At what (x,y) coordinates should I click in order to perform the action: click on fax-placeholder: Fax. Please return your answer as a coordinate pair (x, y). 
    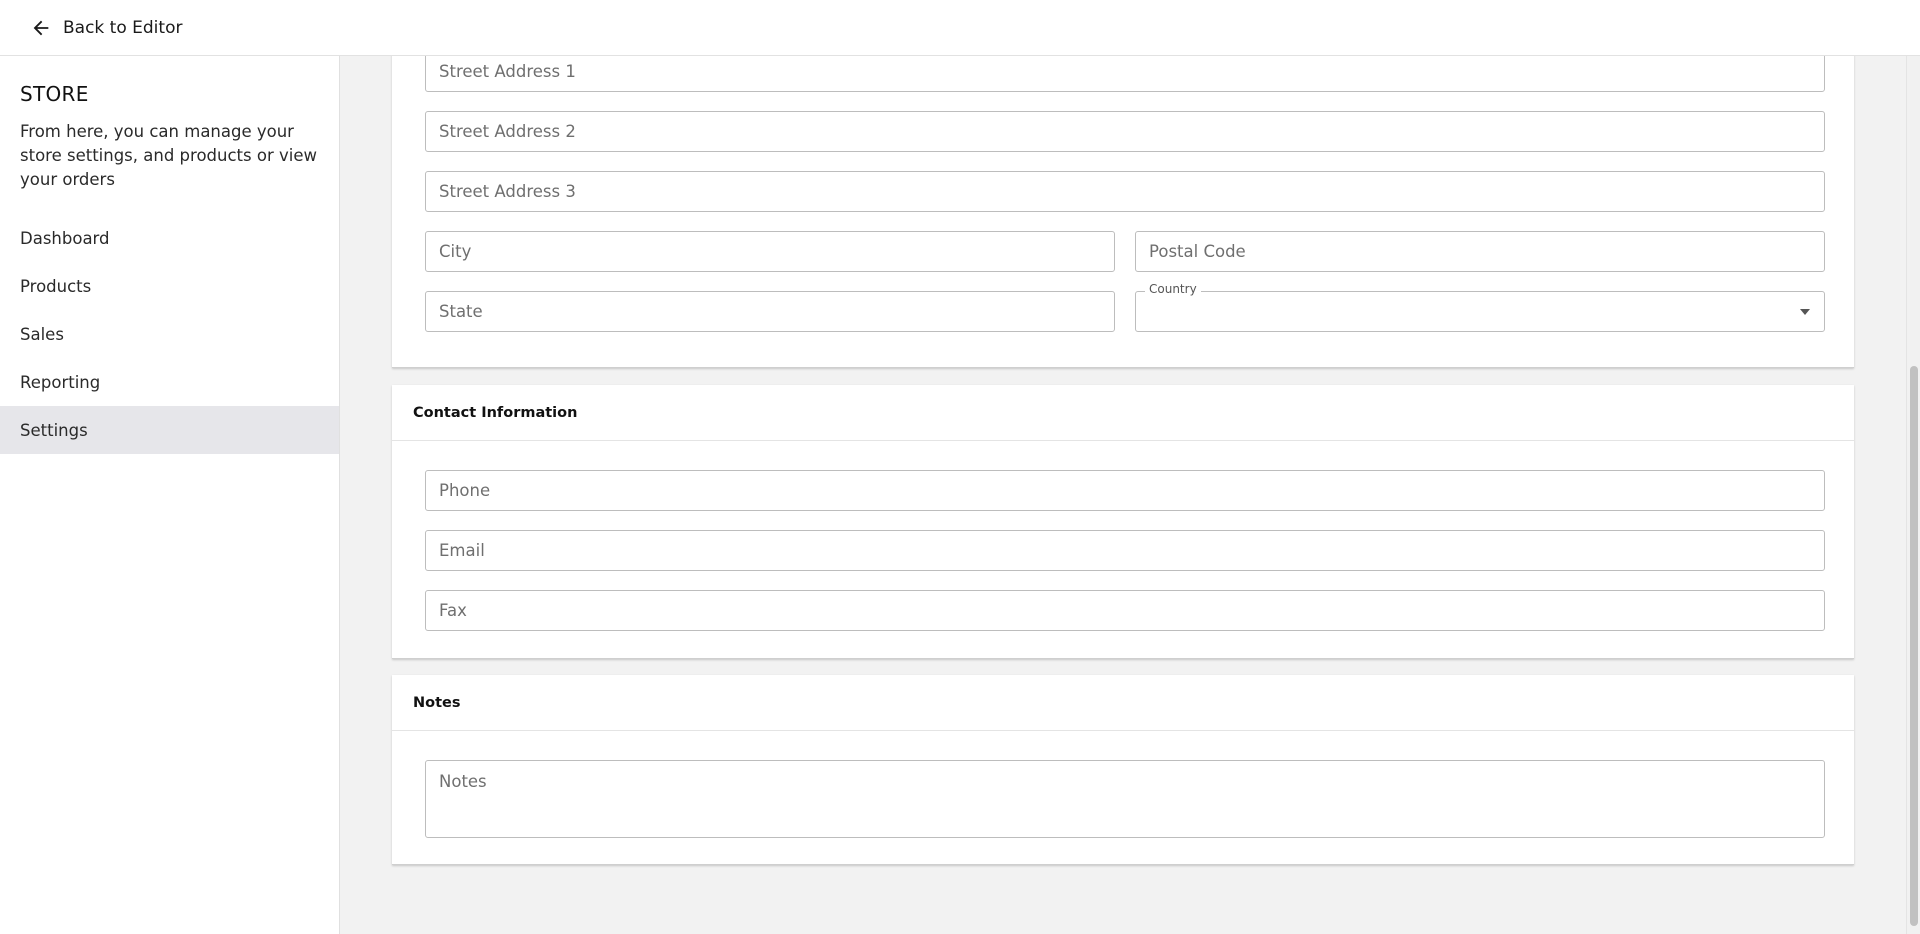
    Looking at the image, I should click on (453, 610).